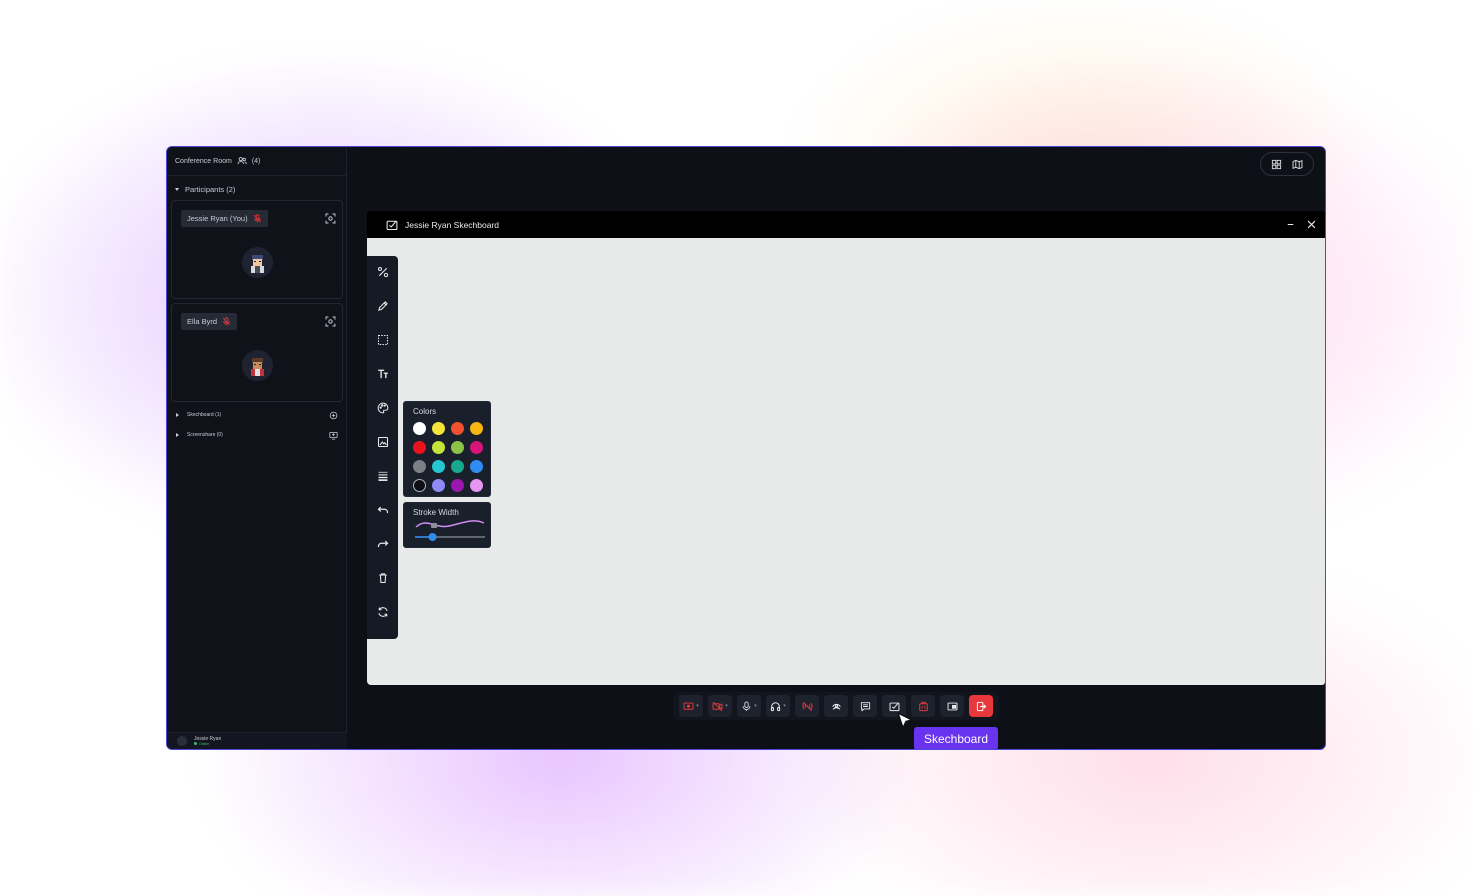 This screenshot has height=896, width=1473. I want to click on headphones-icon, so click(776, 706).